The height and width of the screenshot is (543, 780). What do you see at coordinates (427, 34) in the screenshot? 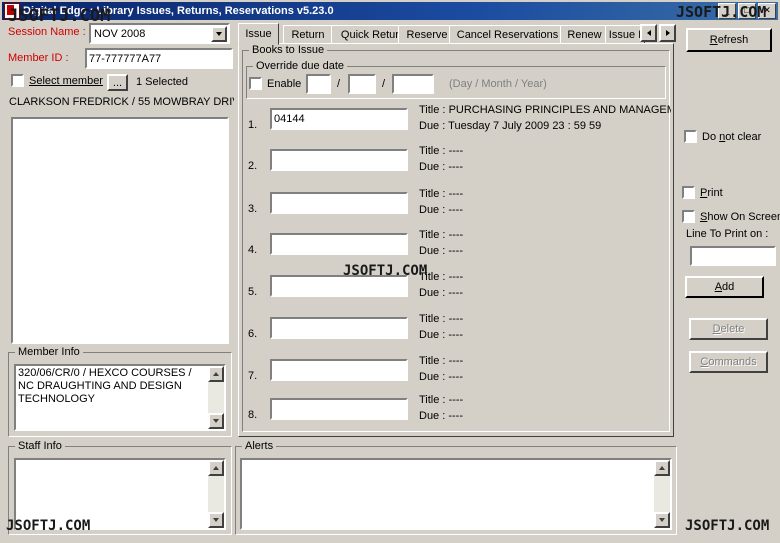
I see `tab-reserve: Reserve` at bounding box center [427, 34].